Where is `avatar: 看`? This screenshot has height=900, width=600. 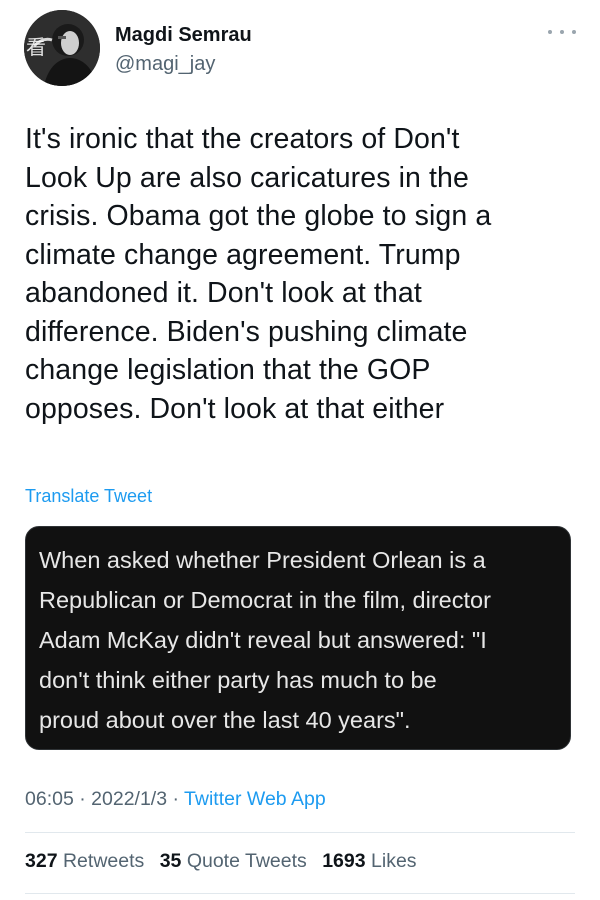
avatar: 看 is located at coordinates (62, 48).